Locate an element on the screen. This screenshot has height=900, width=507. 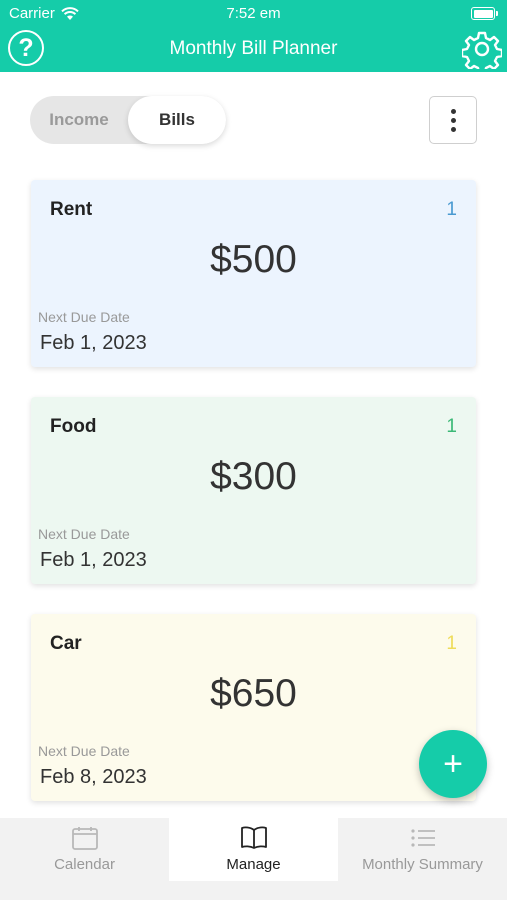
more-options-button is located at coordinates (453, 120).